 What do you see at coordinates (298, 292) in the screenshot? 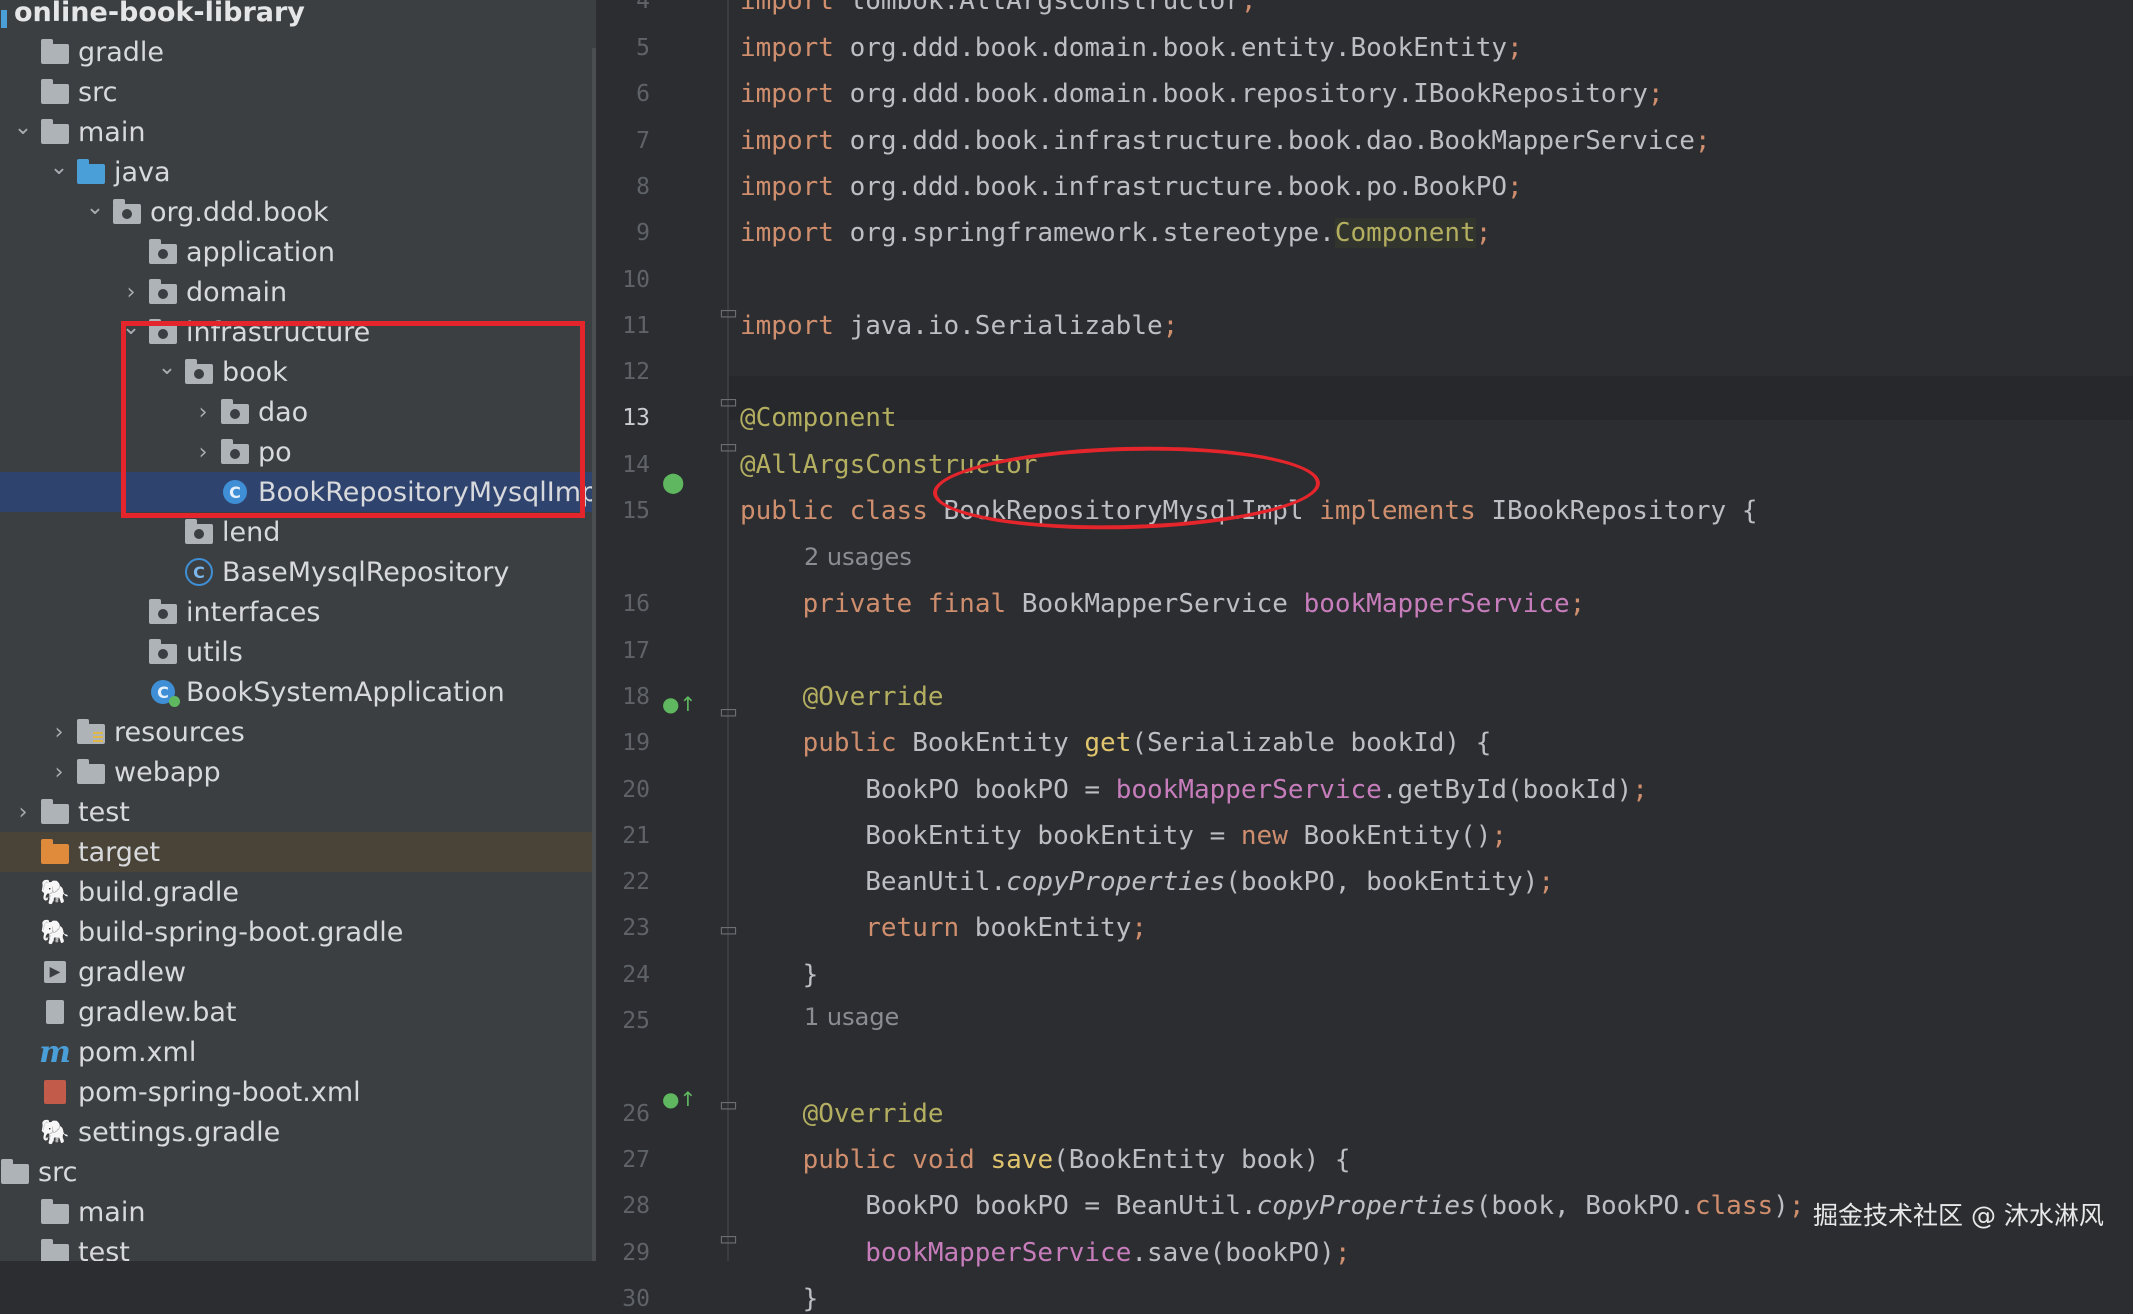
I see `tree-item-domain: › domain` at bounding box center [298, 292].